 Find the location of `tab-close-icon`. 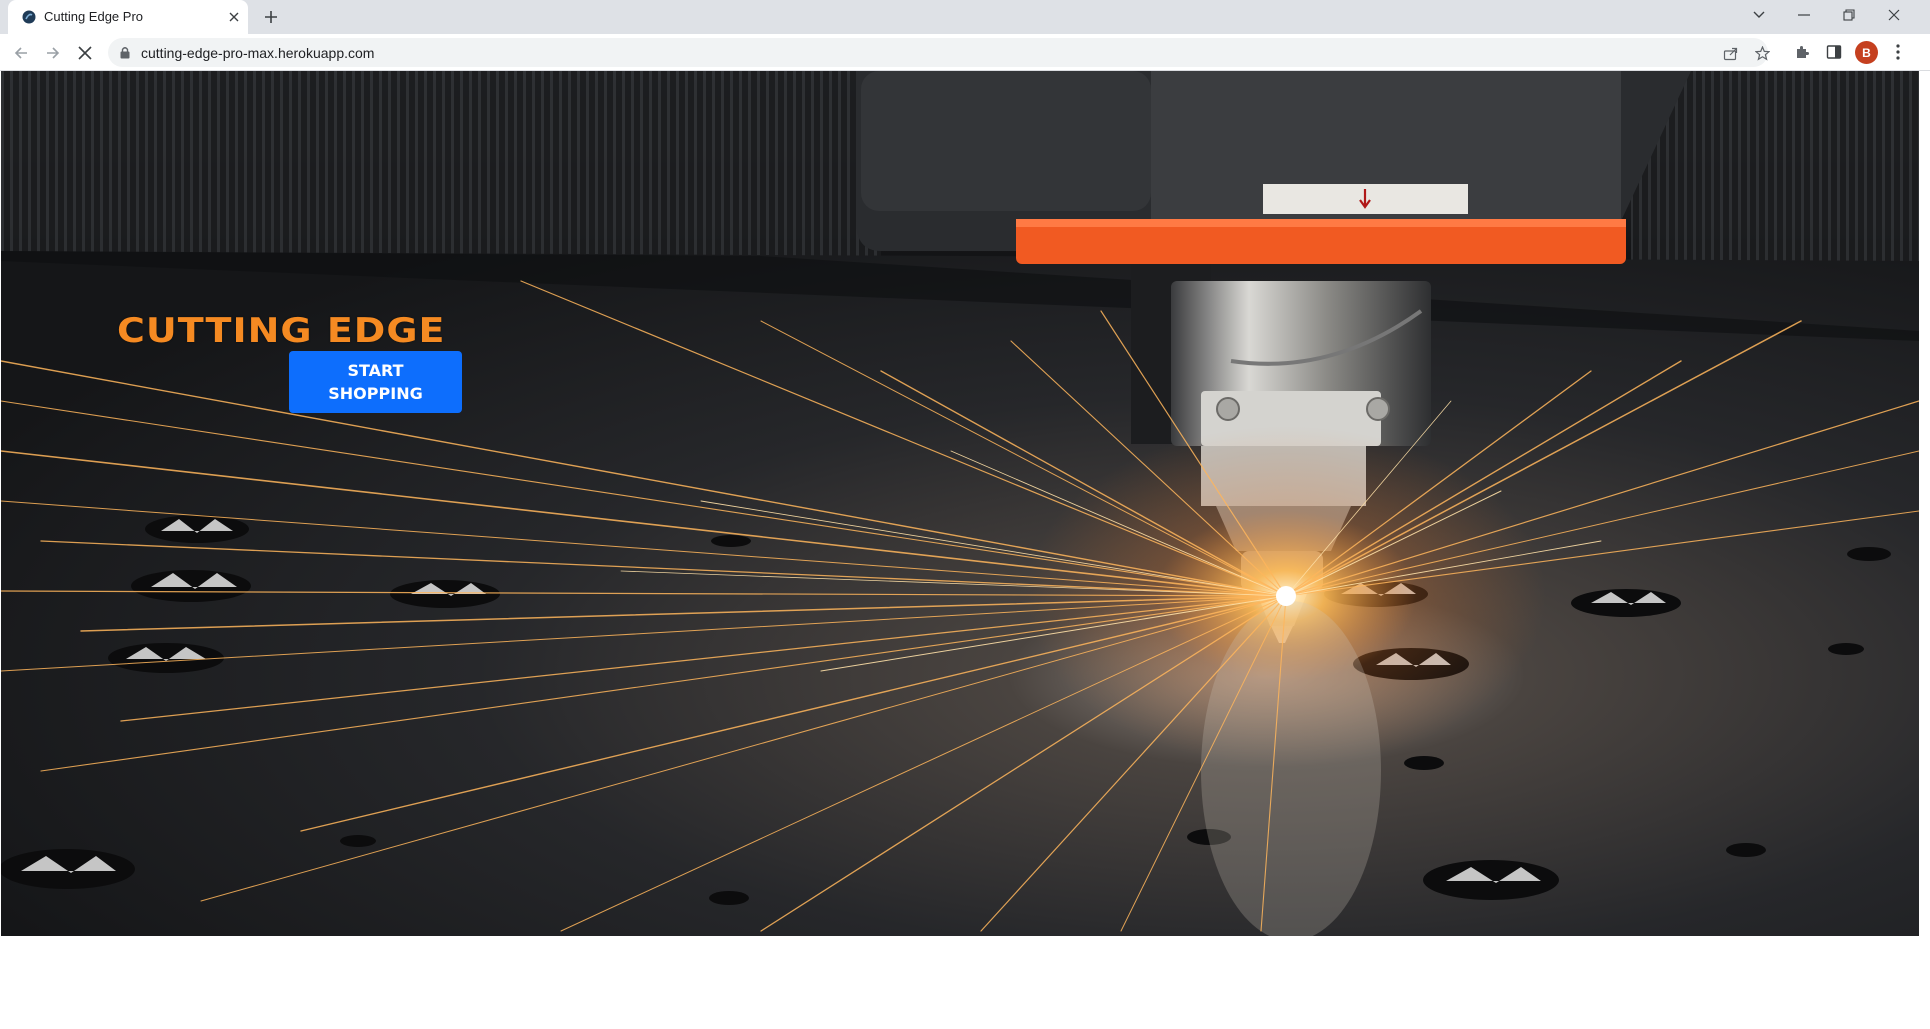

tab-close-icon is located at coordinates (234, 17).